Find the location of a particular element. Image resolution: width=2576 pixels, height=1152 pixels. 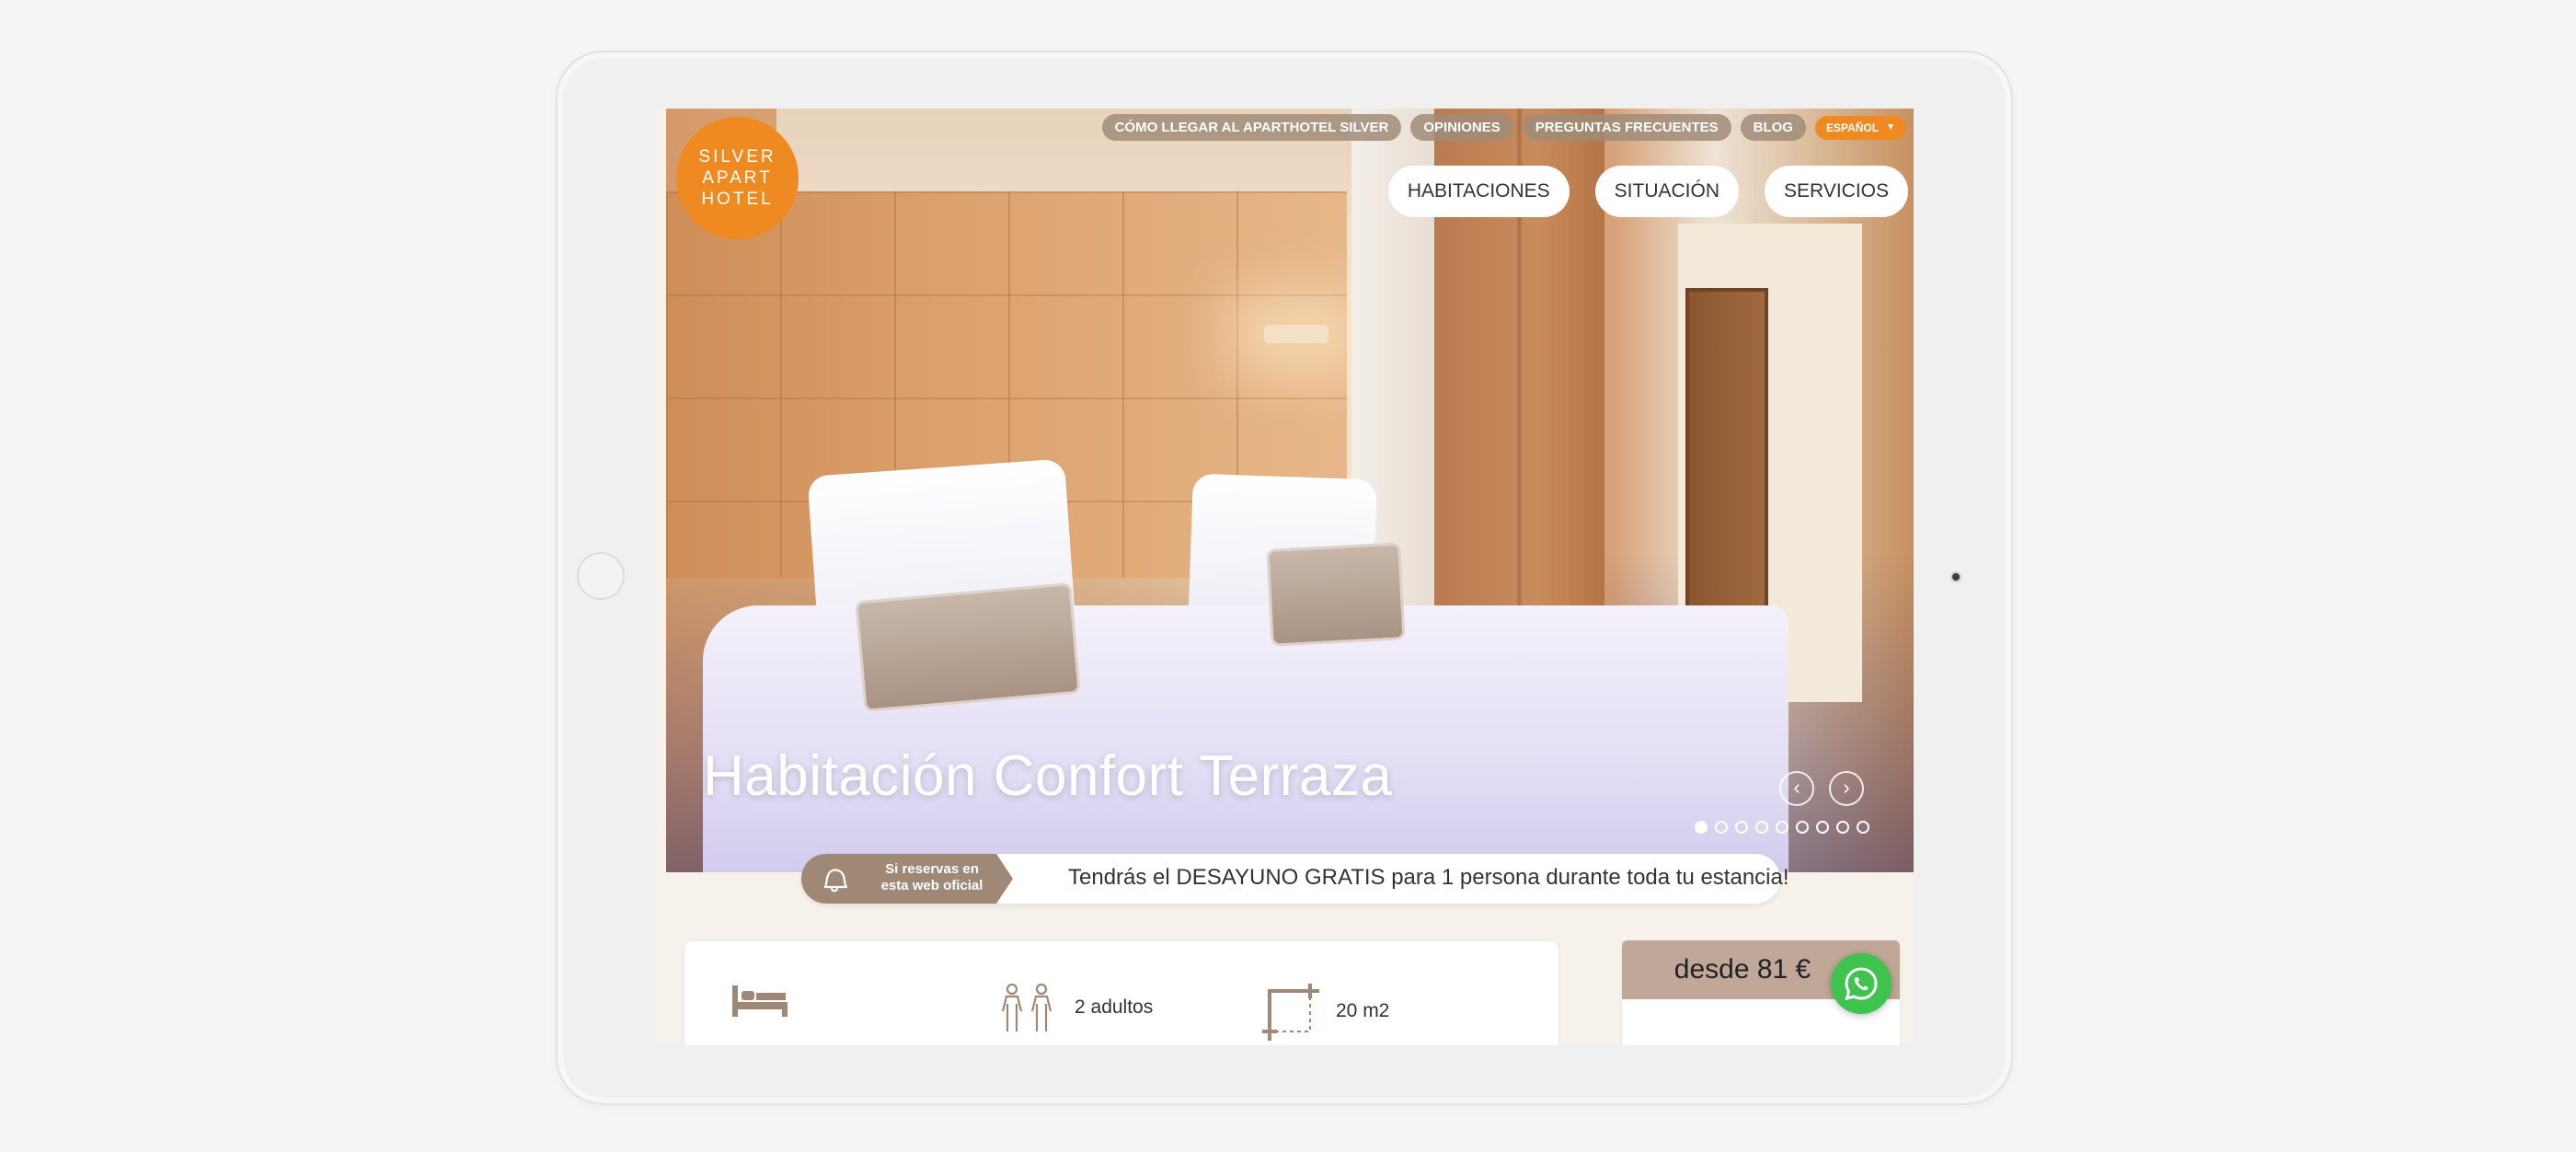

bed-icon is located at coordinates (760, 1001).